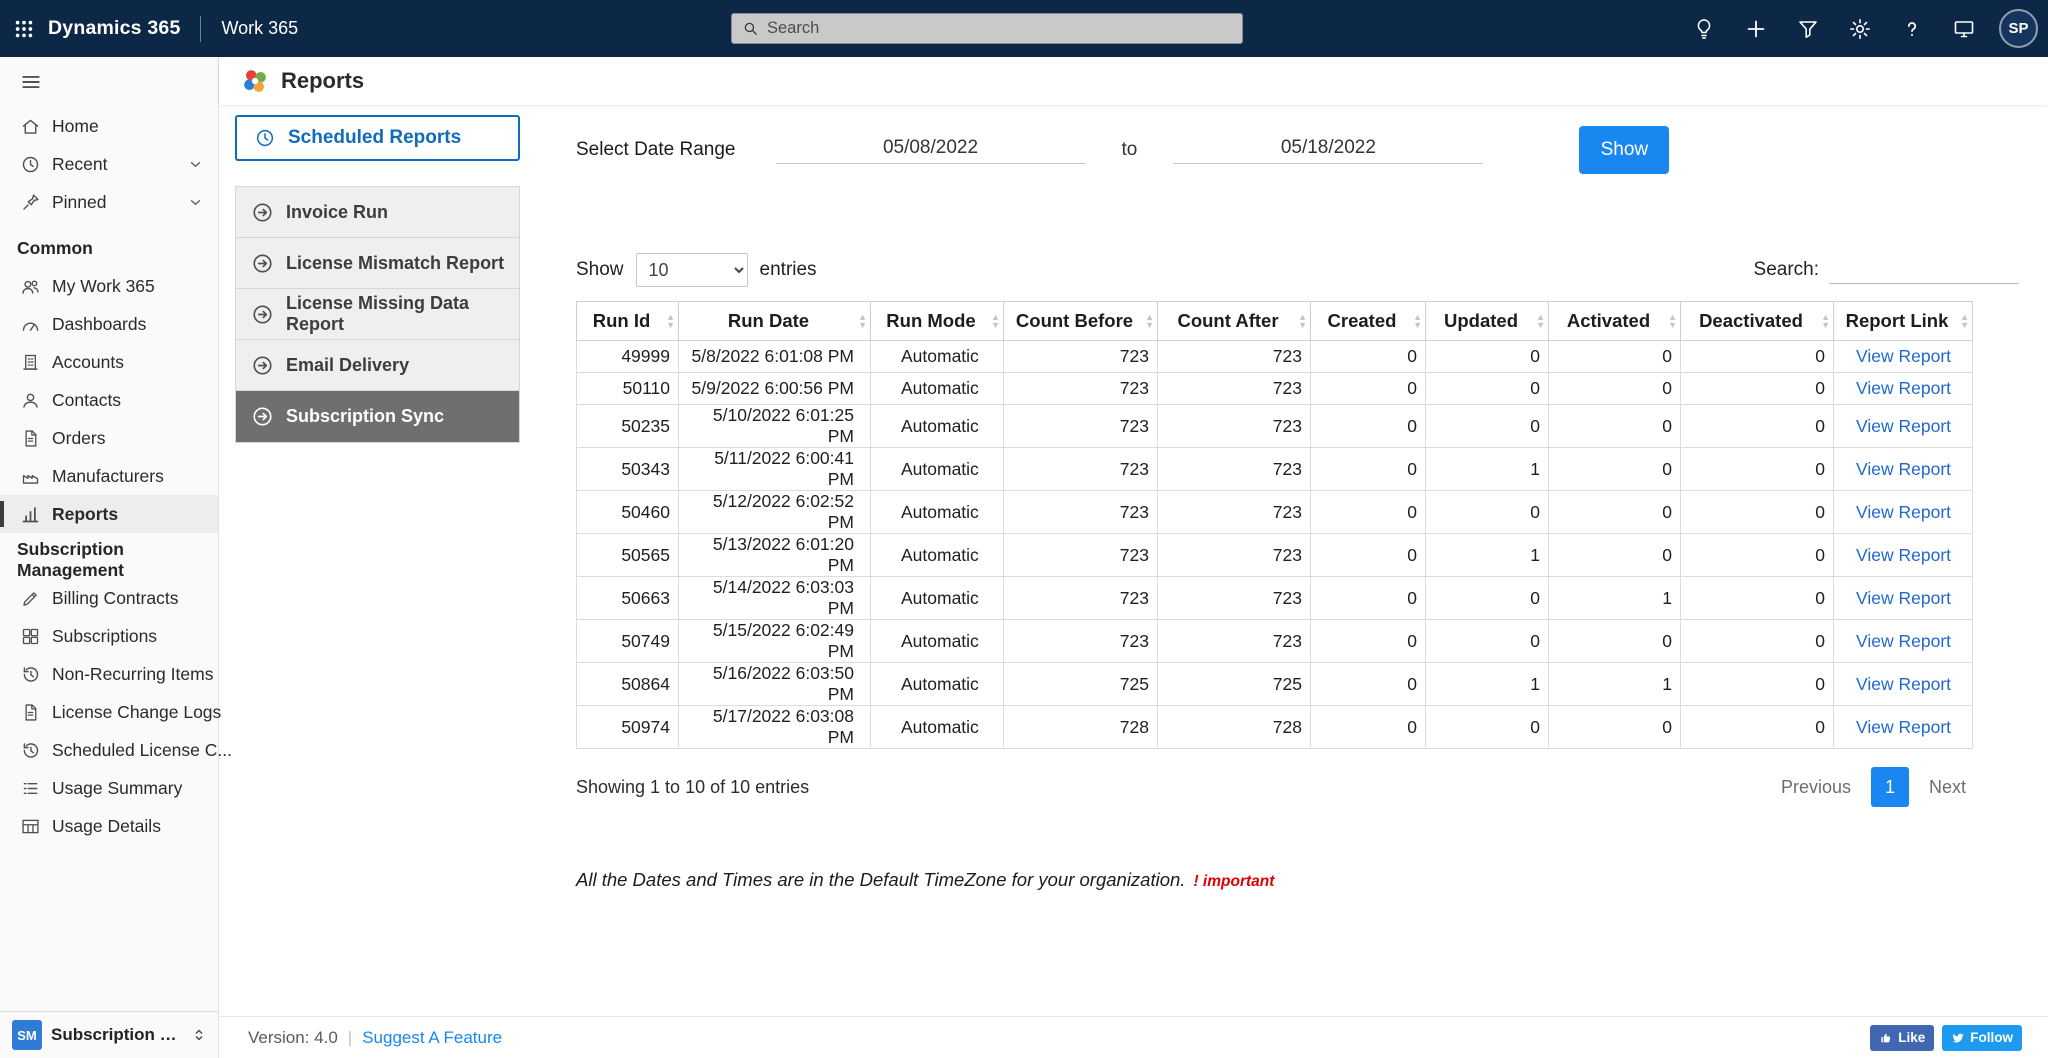 The height and width of the screenshot is (1058, 2048). Describe the element at coordinates (30, 636) in the screenshot. I see `grid-icon` at that location.